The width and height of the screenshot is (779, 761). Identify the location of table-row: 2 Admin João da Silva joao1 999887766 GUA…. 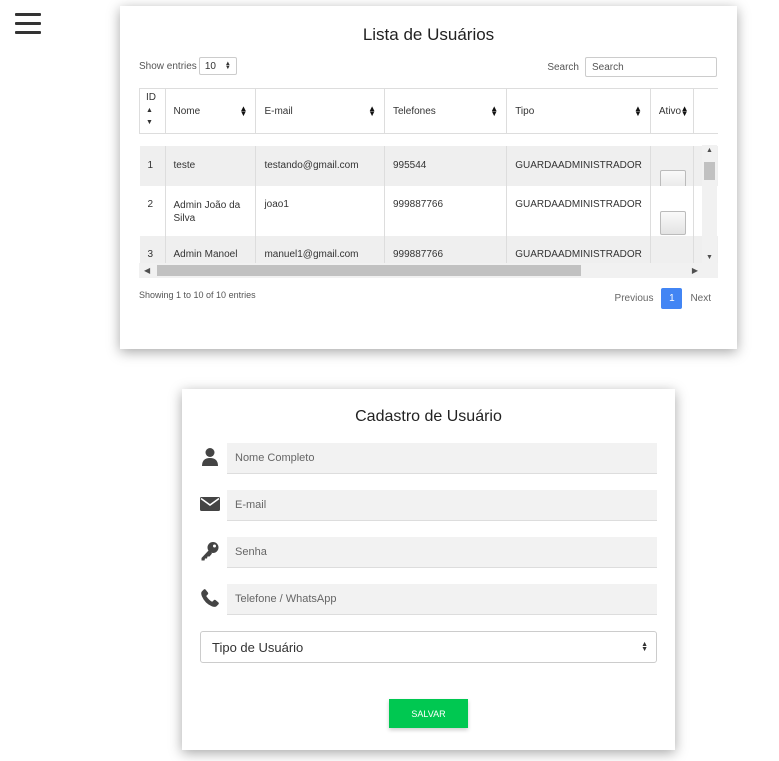
(428, 210).